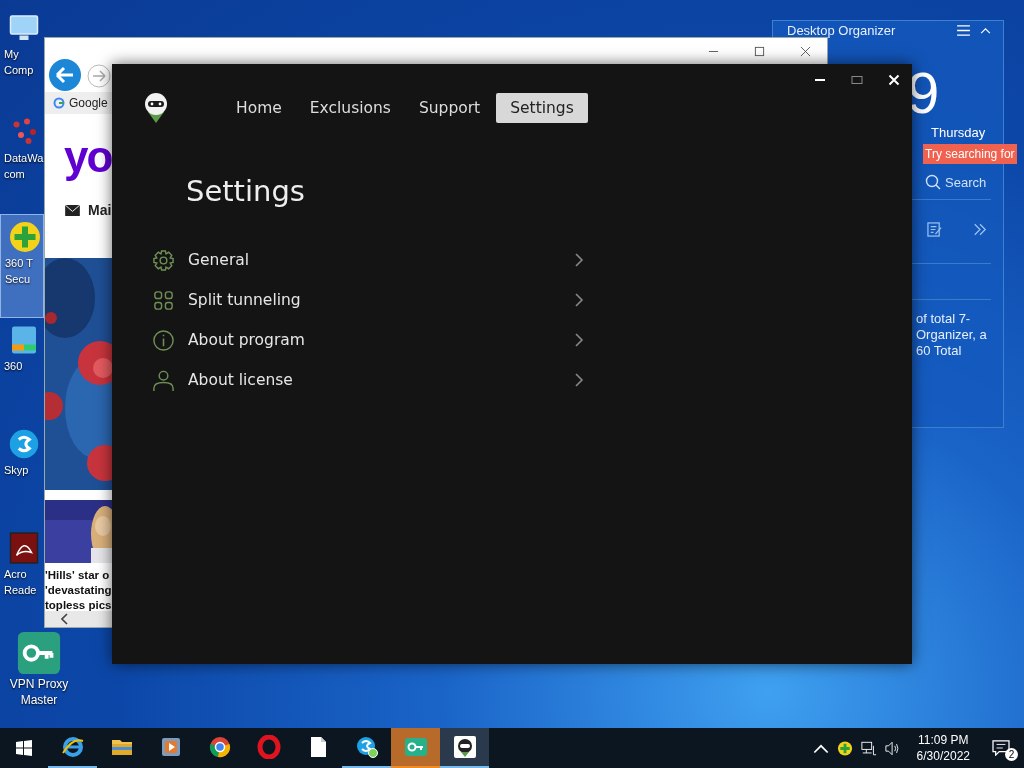 This screenshot has width=1024, height=768. Describe the element at coordinates (72, 747) in the screenshot. I see `globe-e-icon` at that location.